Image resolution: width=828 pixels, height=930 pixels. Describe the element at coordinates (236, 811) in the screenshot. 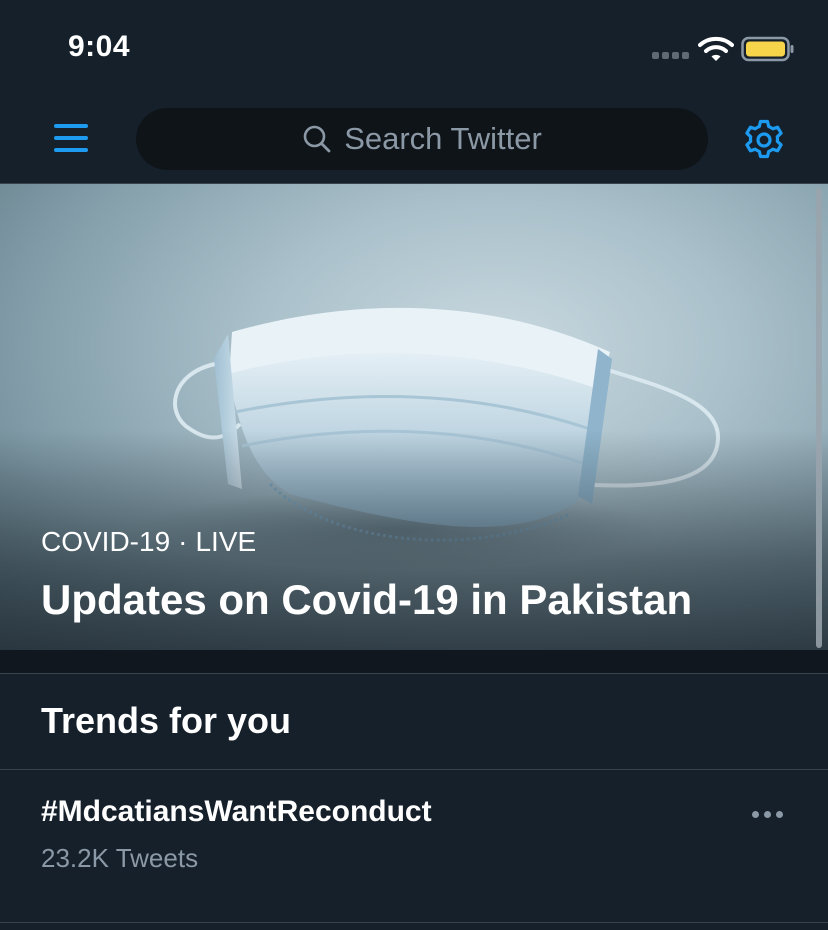

I see `trend-name: #MdcatiansWantReconduct` at that location.